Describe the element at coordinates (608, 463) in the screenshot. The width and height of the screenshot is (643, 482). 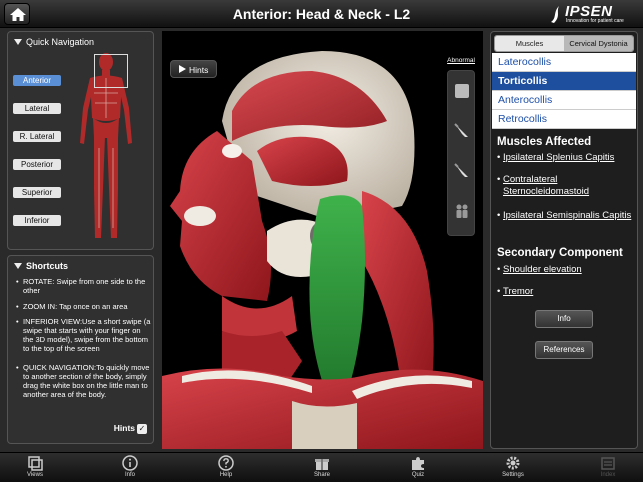
I see `index-icon` at that location.